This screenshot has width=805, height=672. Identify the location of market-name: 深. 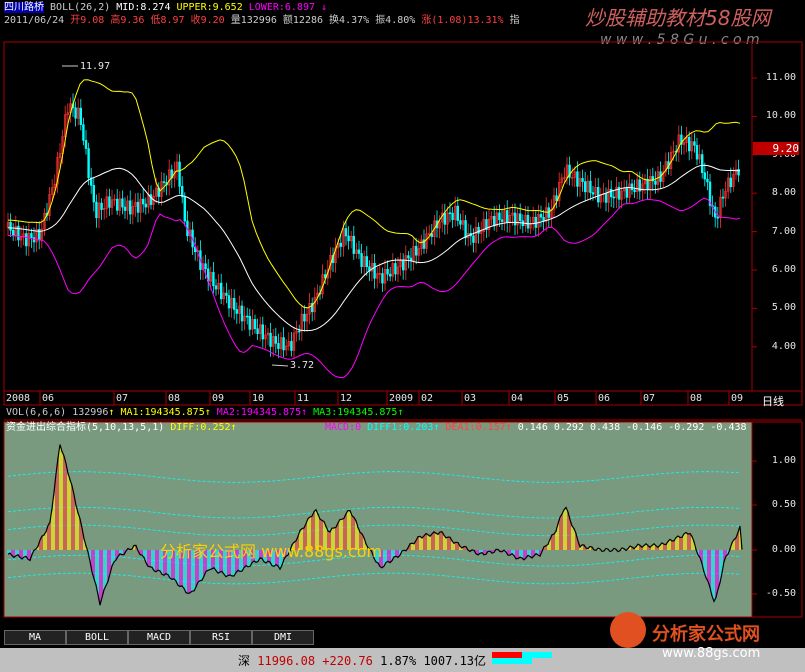
(244, 661).